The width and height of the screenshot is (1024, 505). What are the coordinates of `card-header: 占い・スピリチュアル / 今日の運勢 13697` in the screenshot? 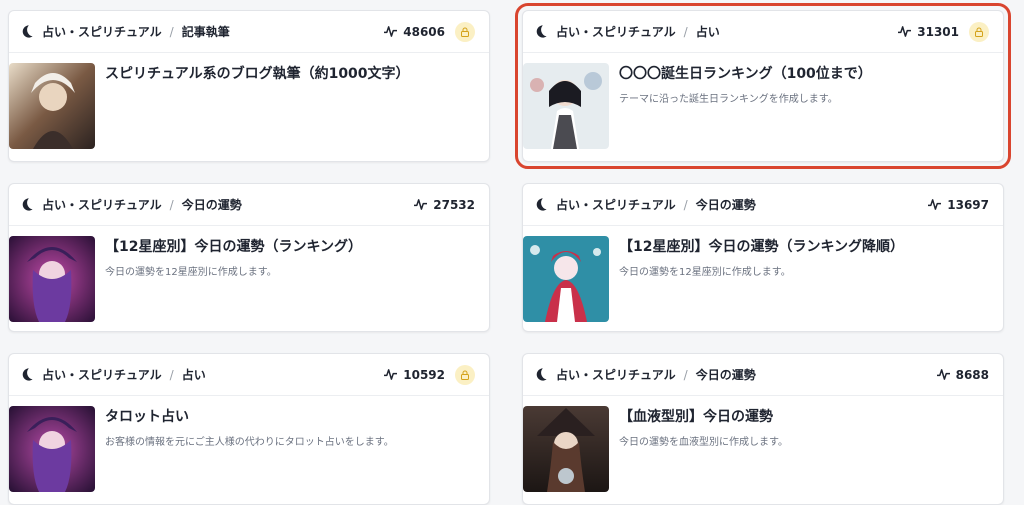 It's located at (763, 205).